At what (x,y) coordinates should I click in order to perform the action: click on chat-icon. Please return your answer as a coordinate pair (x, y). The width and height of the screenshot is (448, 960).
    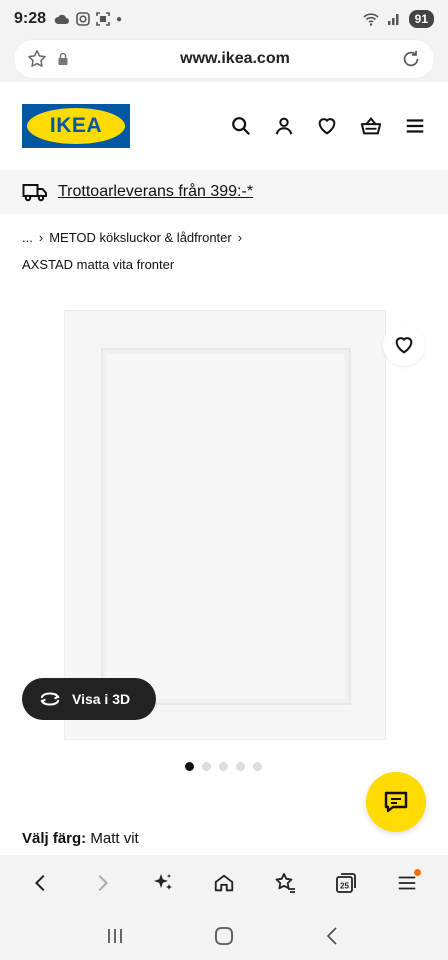
    Looking at the image, I should click on (396, 802).